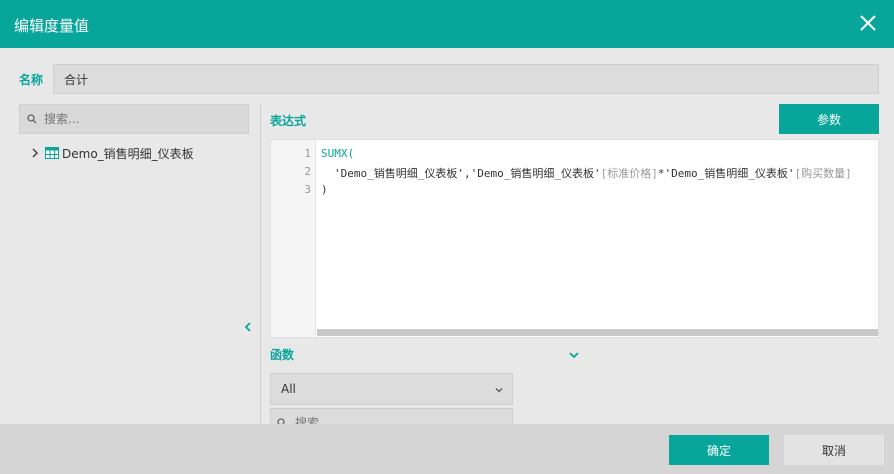  I want to click on function-search-input, so click(395, 418).